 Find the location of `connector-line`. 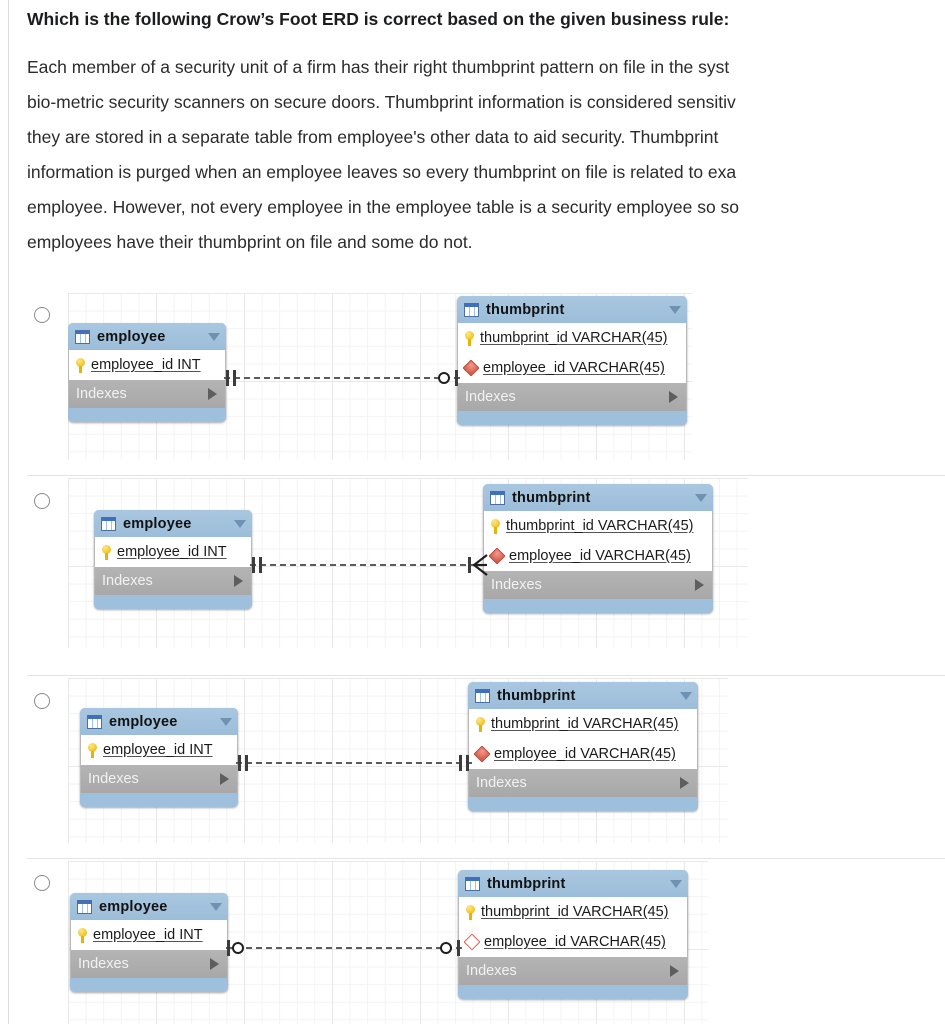

connector-line is located at coordinates (368, 565).